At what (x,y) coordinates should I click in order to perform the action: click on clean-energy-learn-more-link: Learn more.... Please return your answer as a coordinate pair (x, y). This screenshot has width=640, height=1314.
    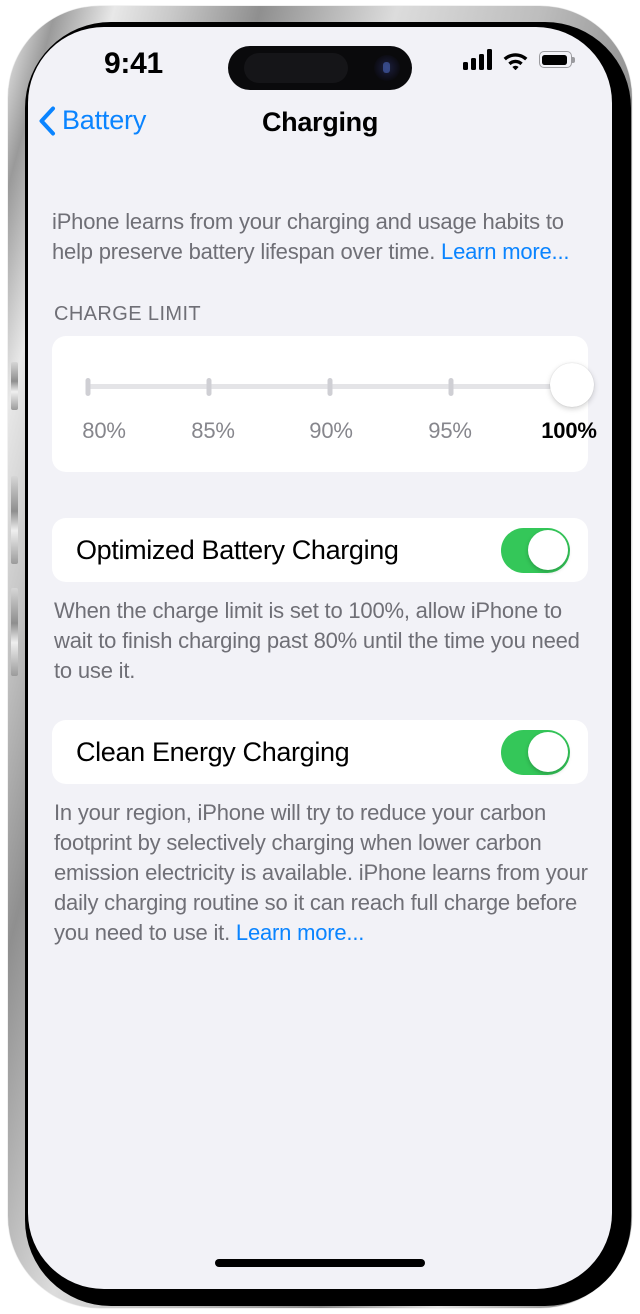
    Looking at the image, I should click on (300, 932).